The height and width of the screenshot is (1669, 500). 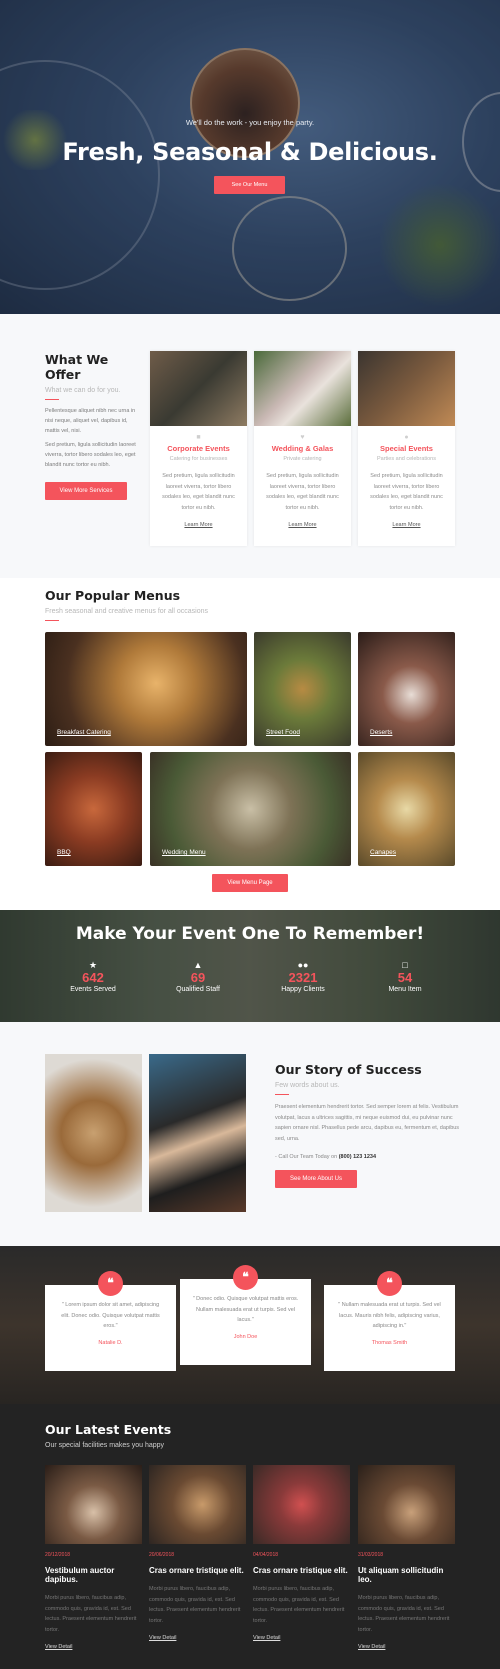 What do you see at coordinates (406, 459) in the screenshot?
I see `card-subtitle: Parties and celebrations` at bounding box center [406, 459].